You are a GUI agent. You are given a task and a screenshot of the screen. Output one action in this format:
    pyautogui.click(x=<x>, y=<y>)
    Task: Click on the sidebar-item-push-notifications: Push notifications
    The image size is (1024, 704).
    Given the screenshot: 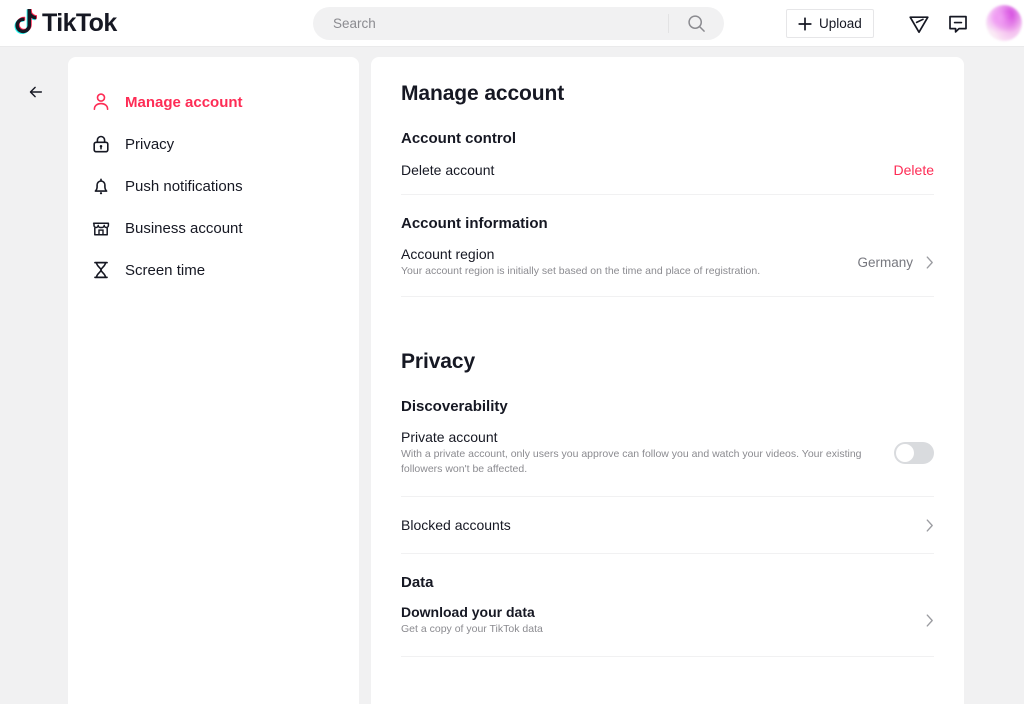 What is the action you would take?
    pyautogui.click(x=213, y=186)
    